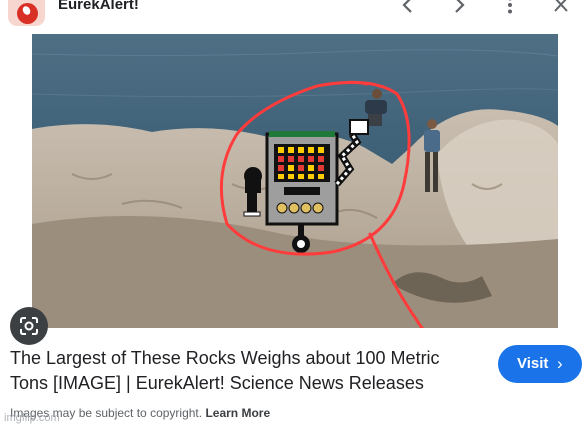 Image resolution: width=584 pixels, height=428 pixels. I want to click on learn-more-link: Learn More, so click(237, 413).